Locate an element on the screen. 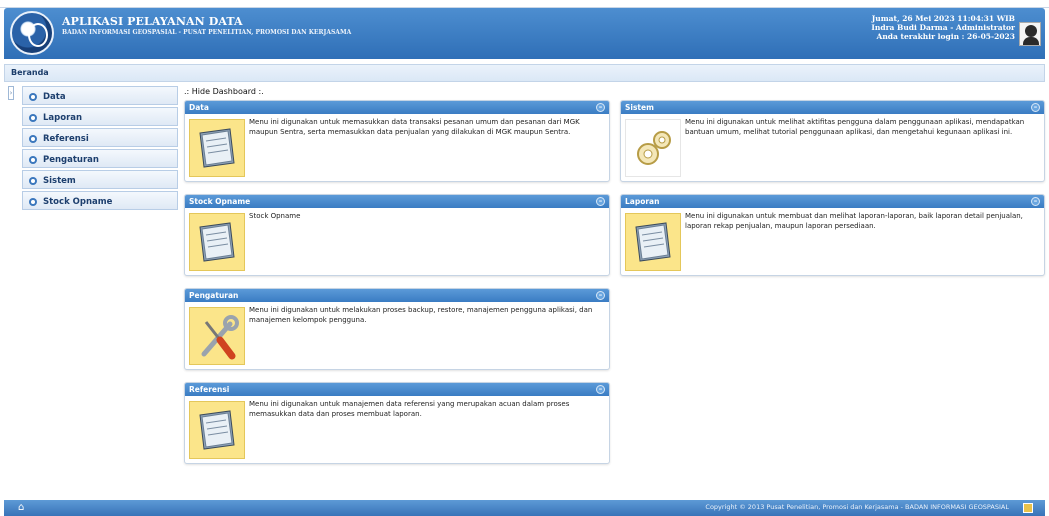 The height and width of the screenshot is (516, 1049). panel-title: Pengaturan is located at coordinates (214, 295).